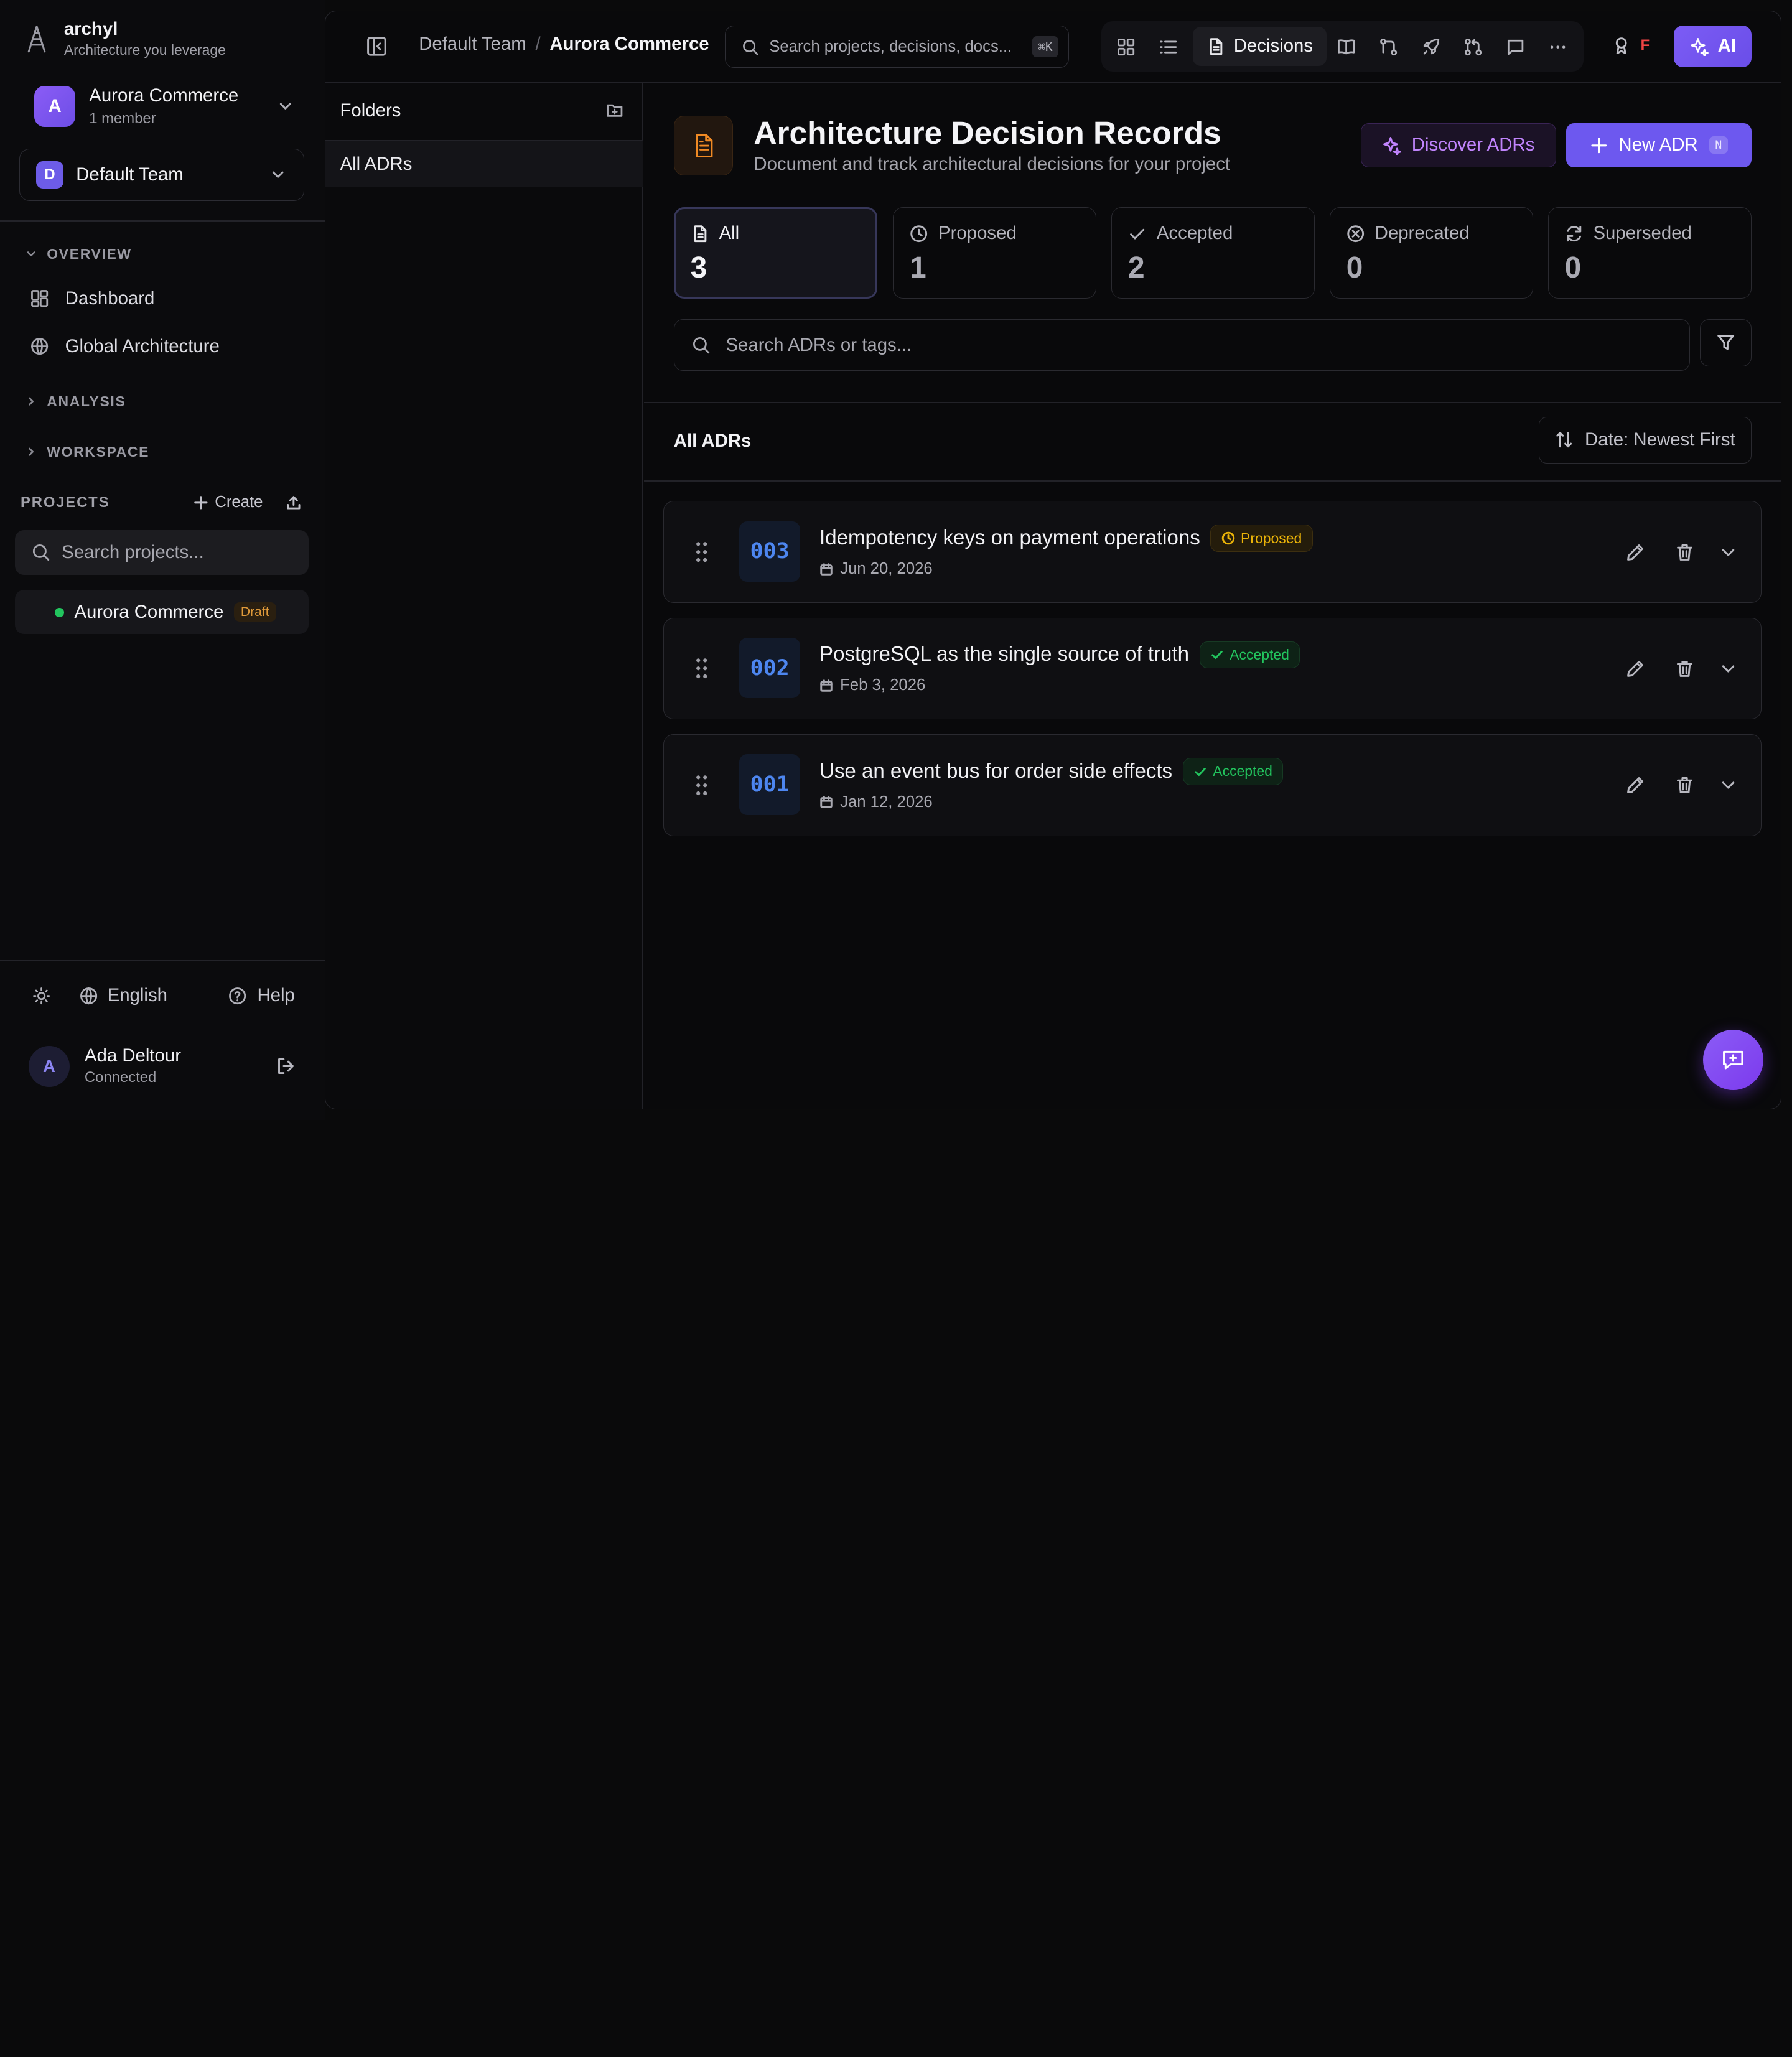 This screenshot has height=2057, width=1792. What do you see at coordinates (228, 502) in the screenshot?
I see `create-project-button: Create` at bounding box center [228, 502].